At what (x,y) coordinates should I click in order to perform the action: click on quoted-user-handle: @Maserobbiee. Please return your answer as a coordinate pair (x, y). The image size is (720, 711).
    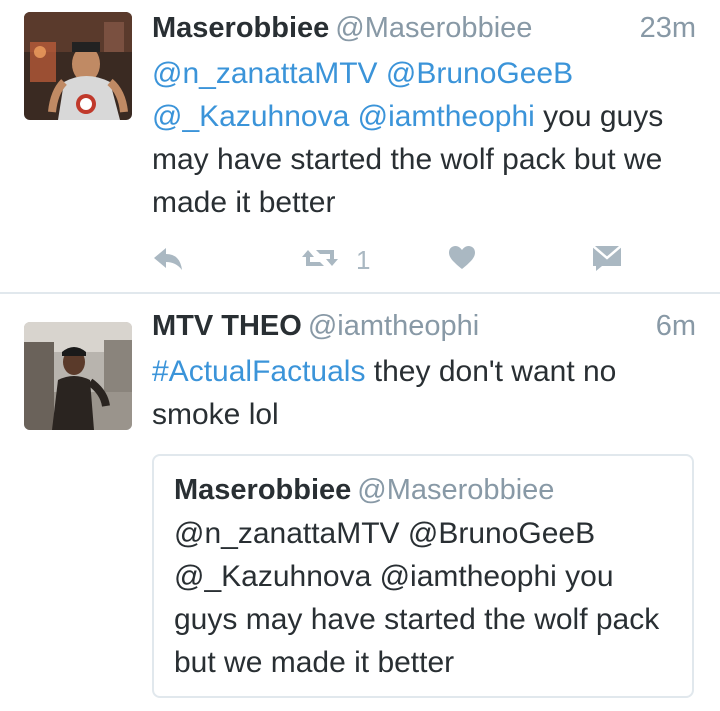
    Looking at the image, I should click on (456, 490).